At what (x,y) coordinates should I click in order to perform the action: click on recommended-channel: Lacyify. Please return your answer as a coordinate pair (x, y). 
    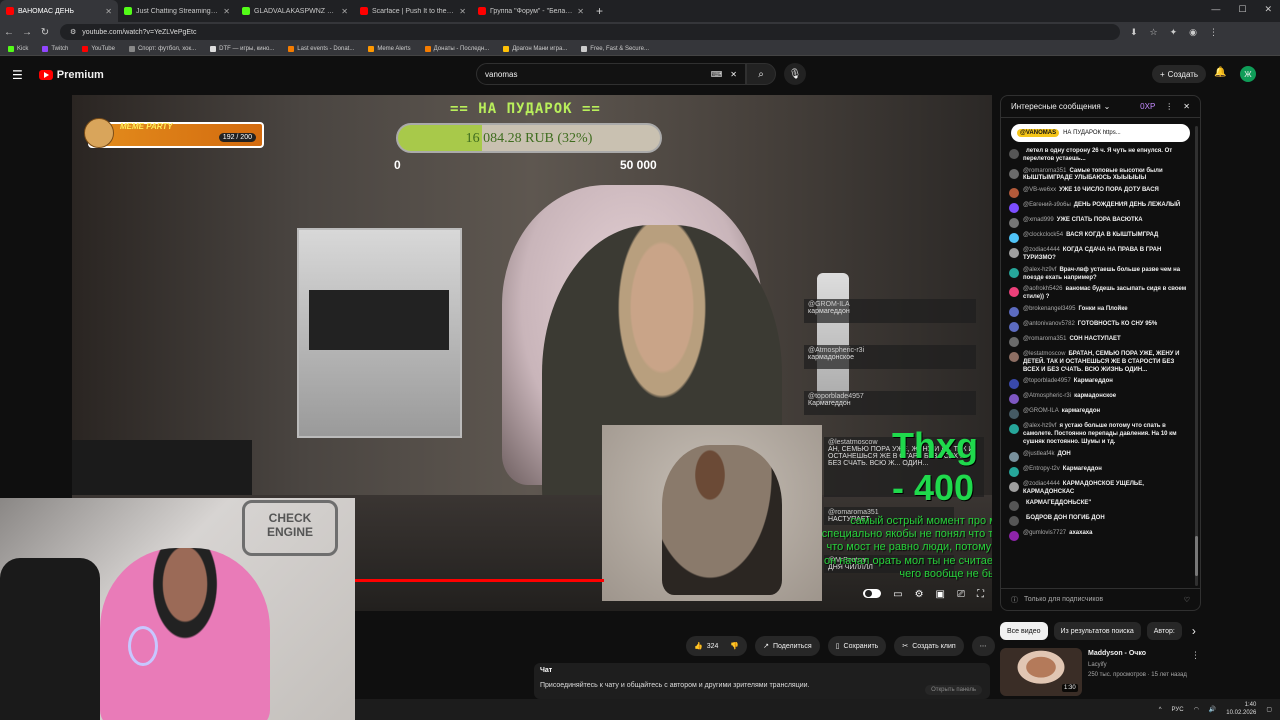
    Looking at the image, I should click on (1097, 665).